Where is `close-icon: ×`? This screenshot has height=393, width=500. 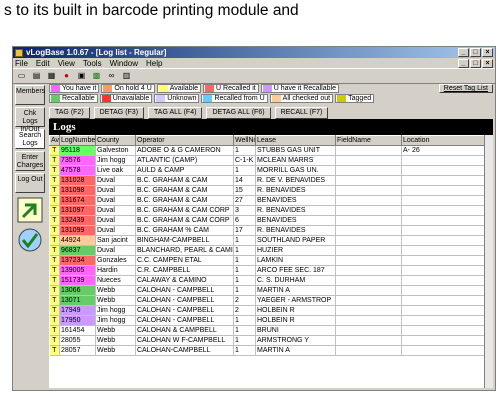
close-icon: × is located at coordinates (487, 52).